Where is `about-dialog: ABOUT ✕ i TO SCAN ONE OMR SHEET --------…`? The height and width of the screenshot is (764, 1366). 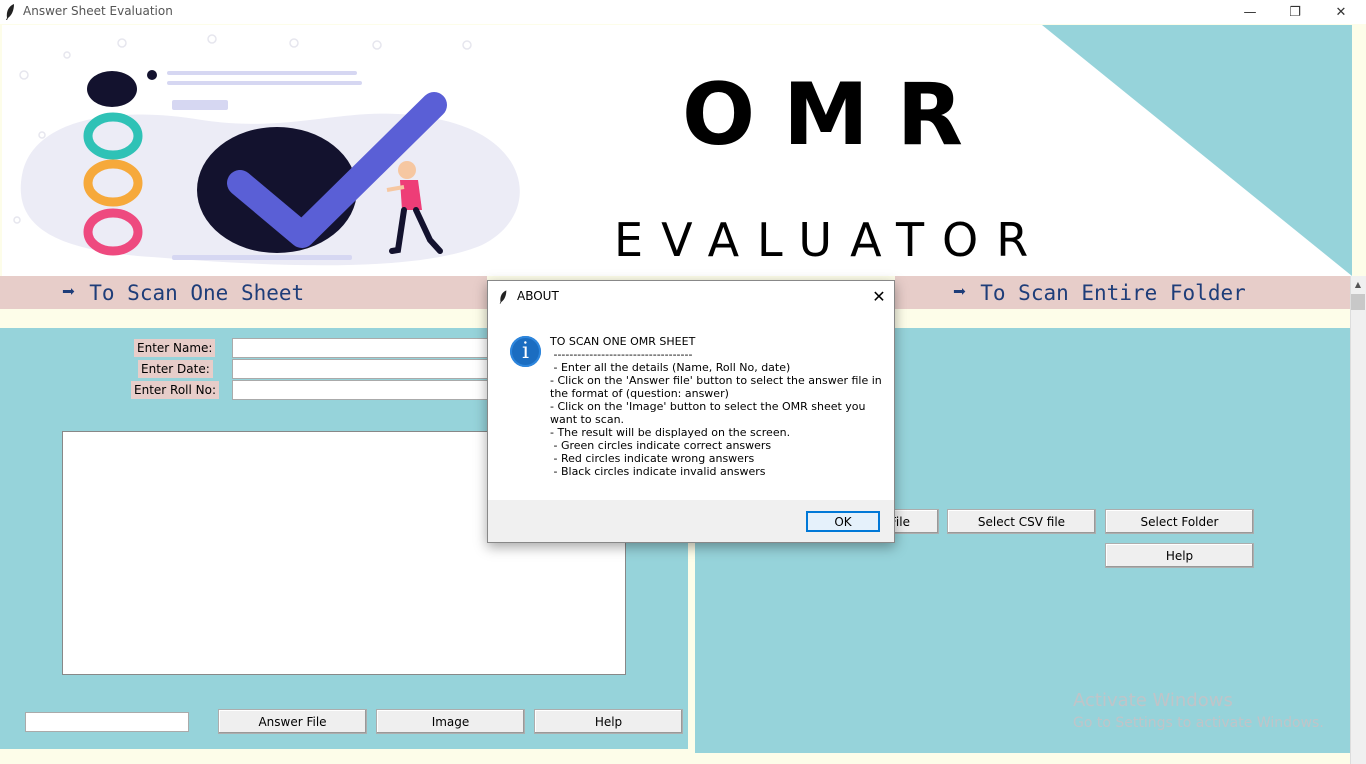
about-dialog: ABOUT ✕ i TO SCAN ONE OMR SHEET --------… is located at coordinates (691, 411).